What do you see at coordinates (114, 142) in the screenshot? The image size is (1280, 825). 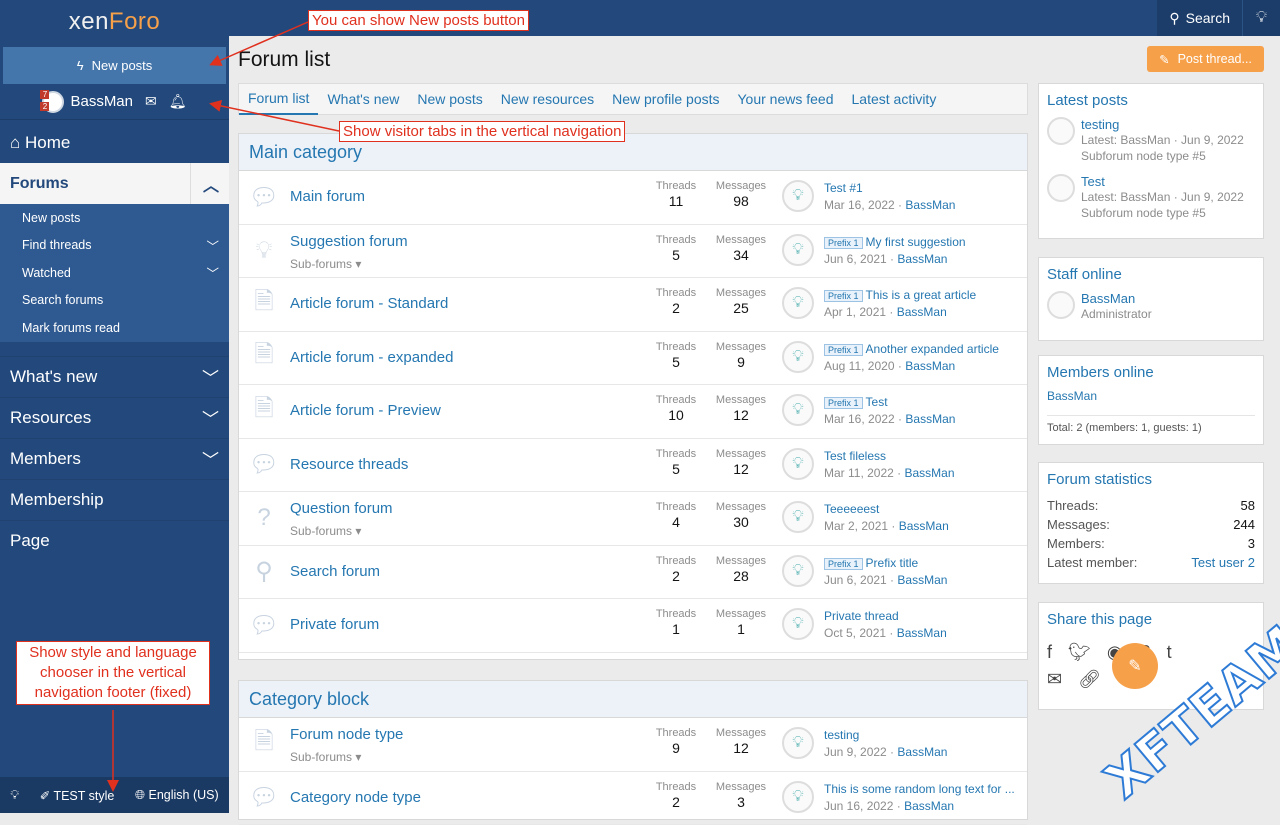 I see `nav-home: ⌂ Home` at bounding box center [114, 142].